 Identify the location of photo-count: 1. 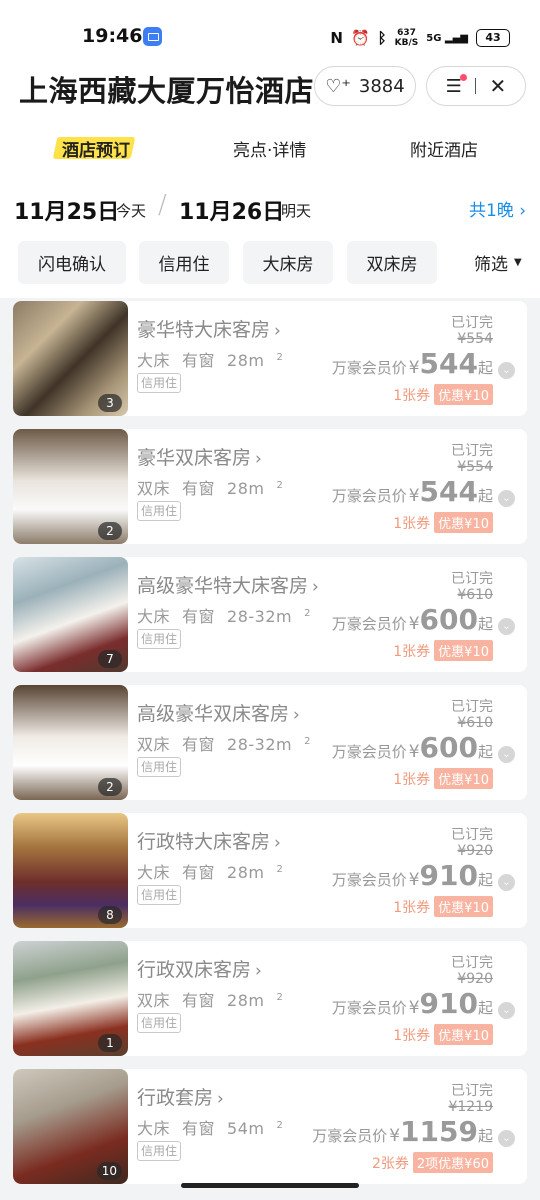
(110, 1043).